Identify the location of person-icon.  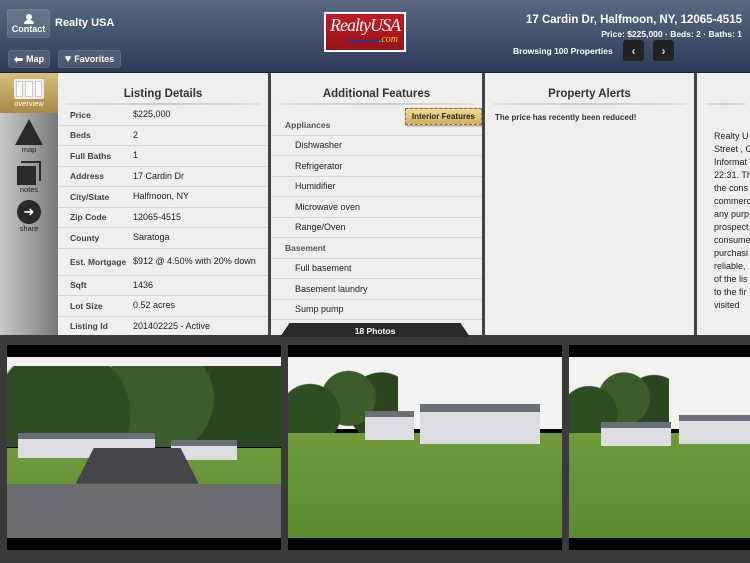
(28, 18).